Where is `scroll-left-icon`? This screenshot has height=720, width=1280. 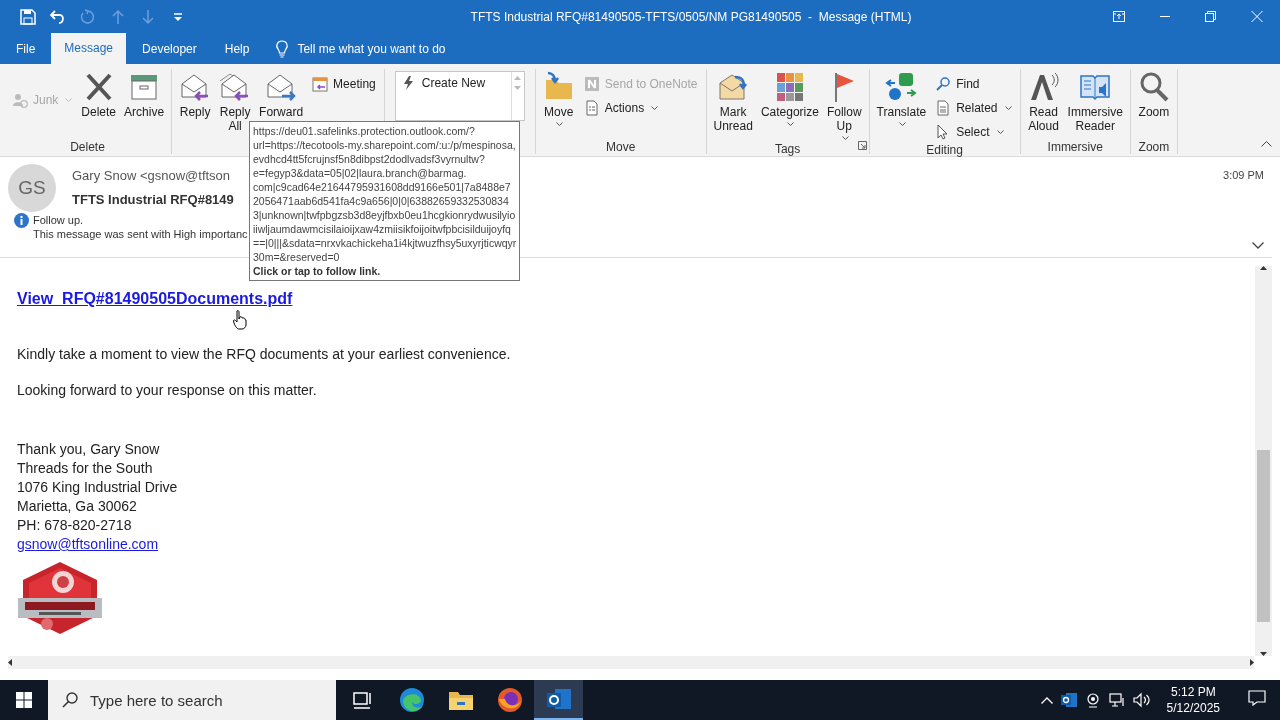
scroll-left-icon is located at coordinates (10, 662).